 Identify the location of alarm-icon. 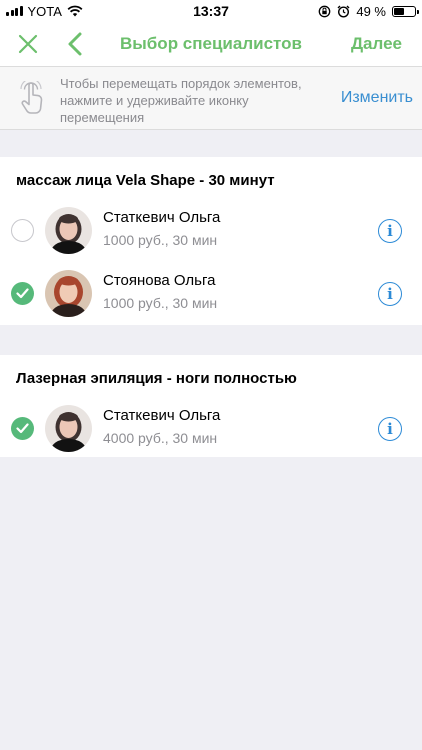
(343, 11).